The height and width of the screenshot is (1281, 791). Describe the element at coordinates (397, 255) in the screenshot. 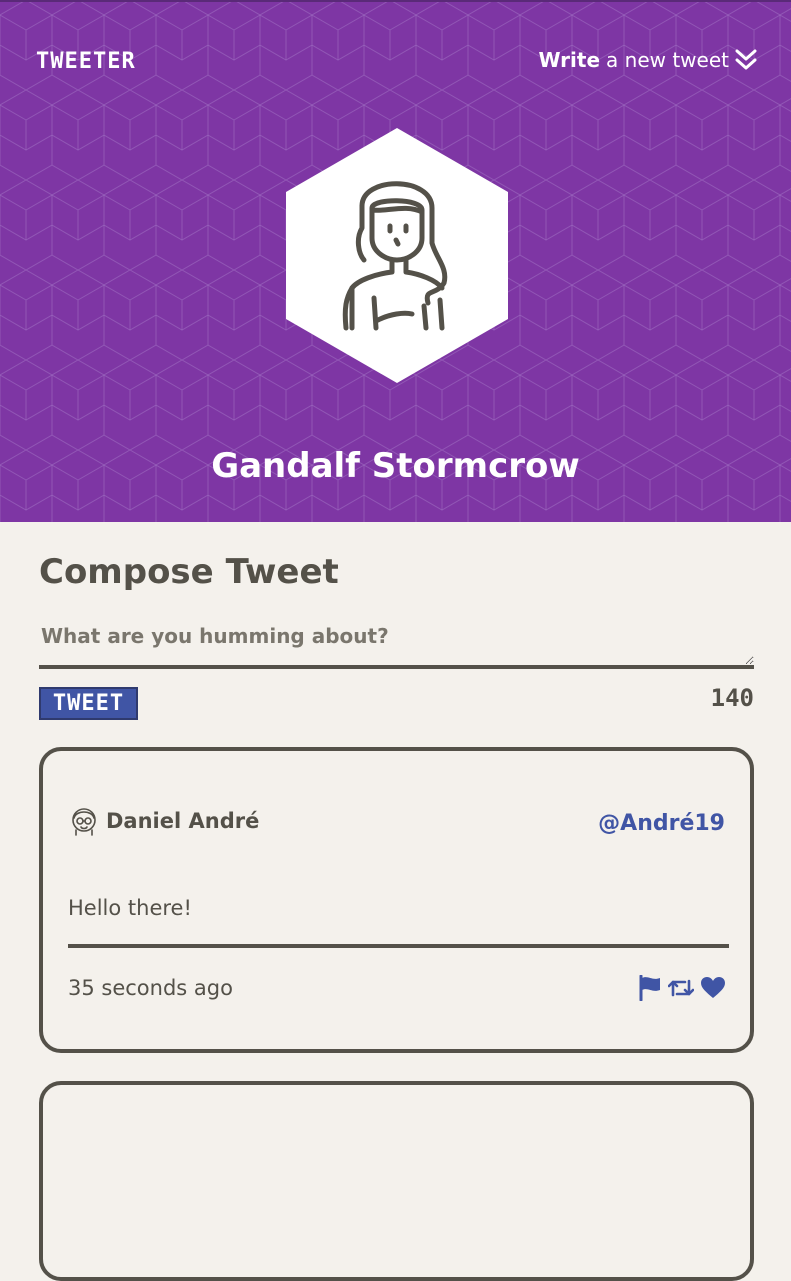

I see `profile-avatar` at that location.